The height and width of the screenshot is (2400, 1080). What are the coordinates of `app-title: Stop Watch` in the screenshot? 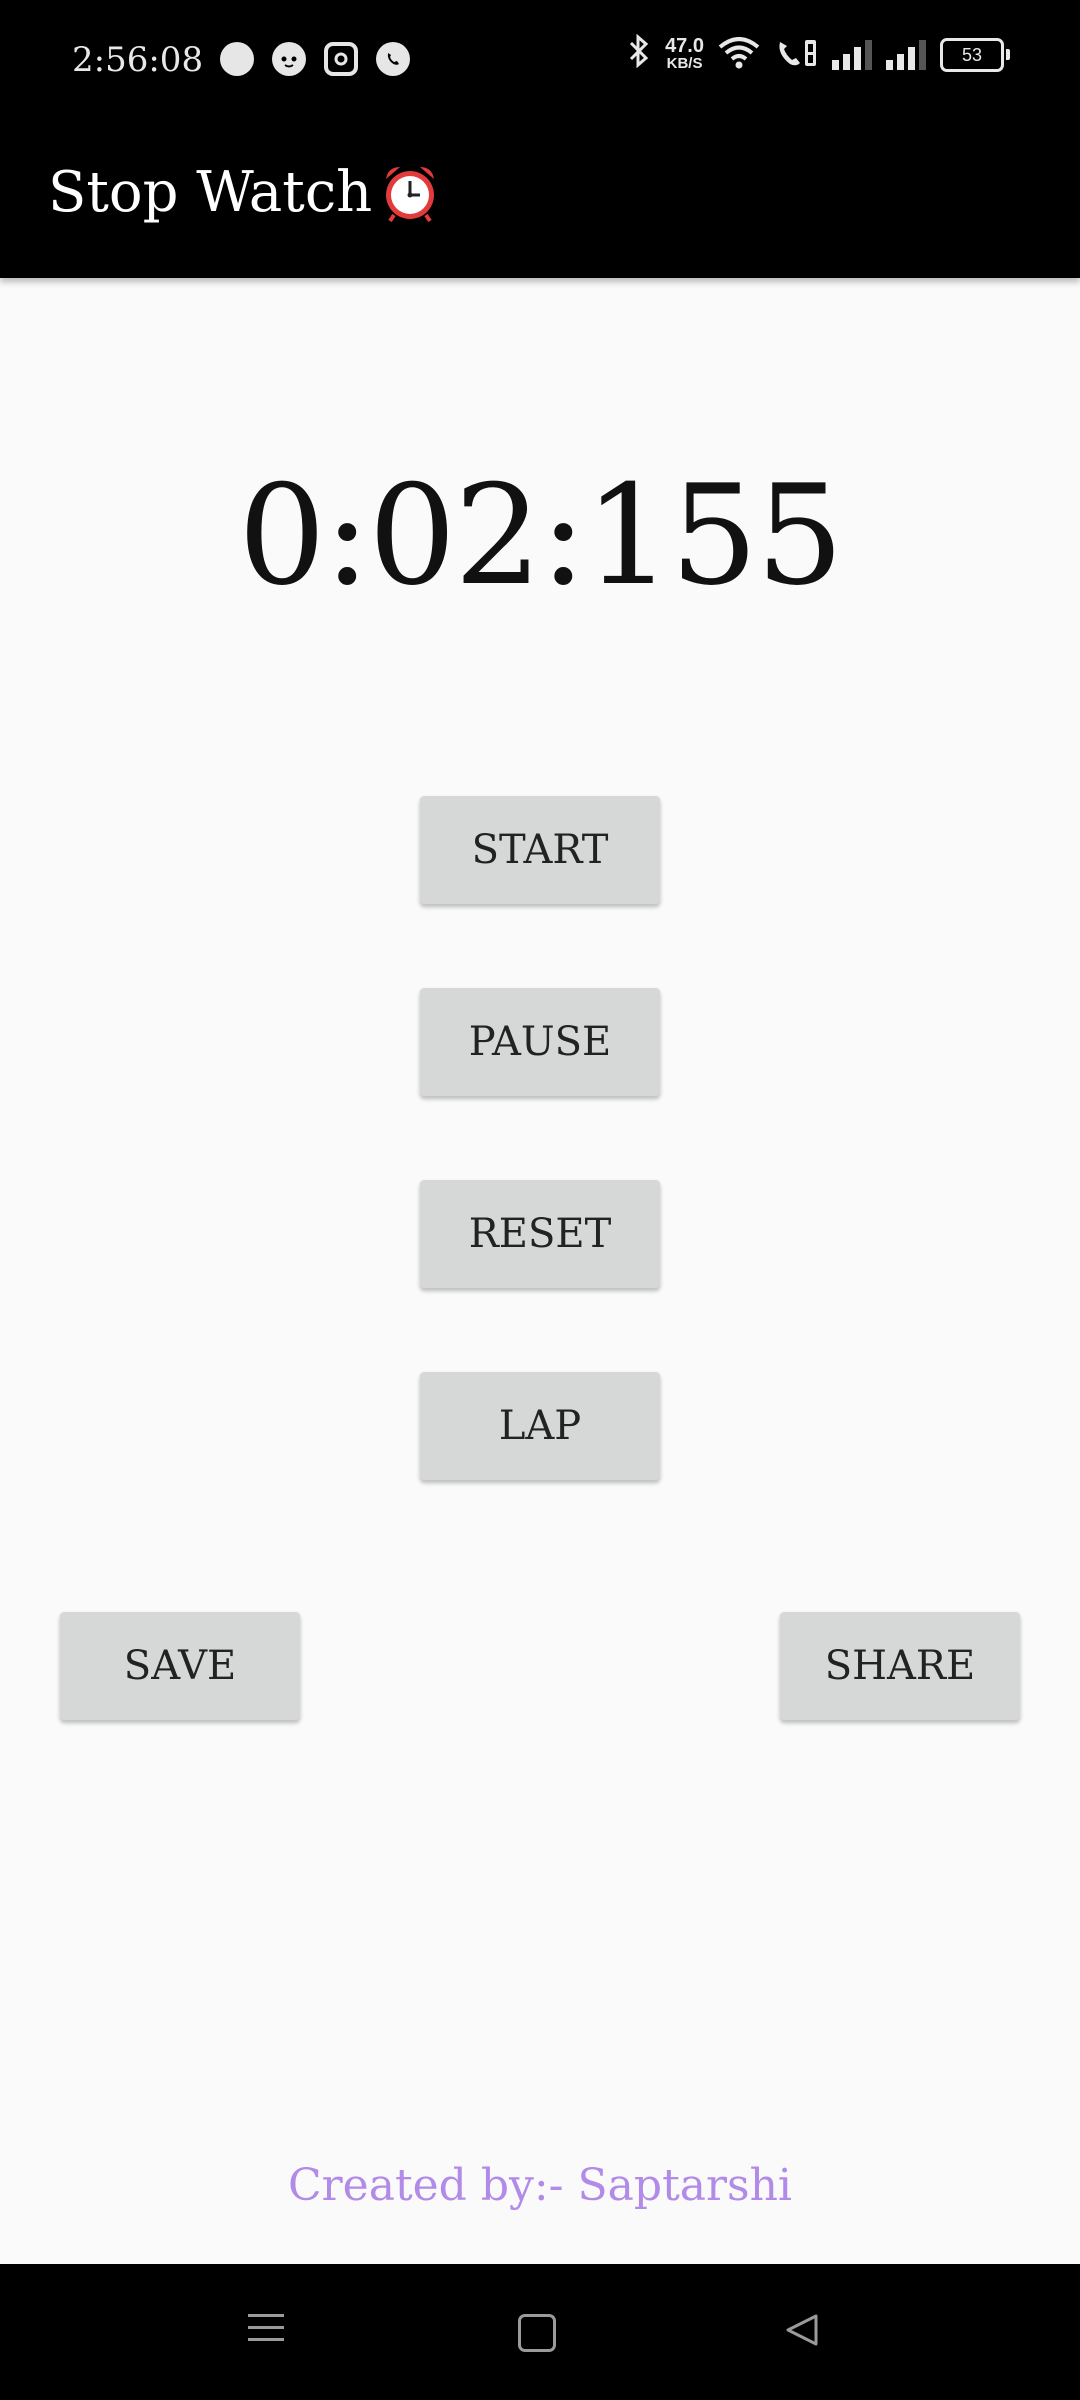 It's located at (245, 192).